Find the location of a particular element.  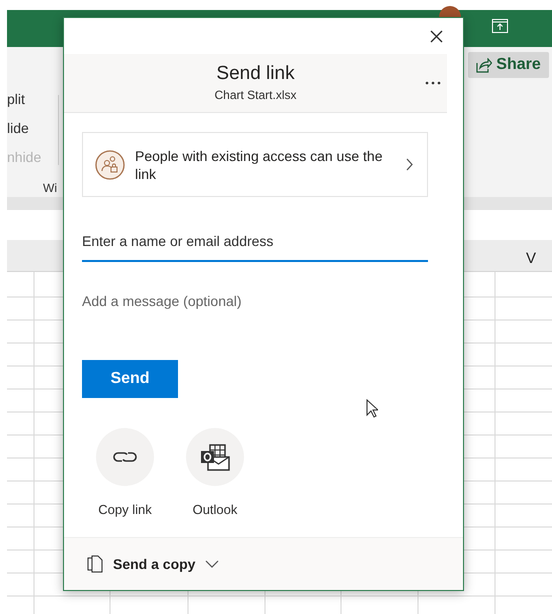

column-header: V is located at coordinates (531, 259).